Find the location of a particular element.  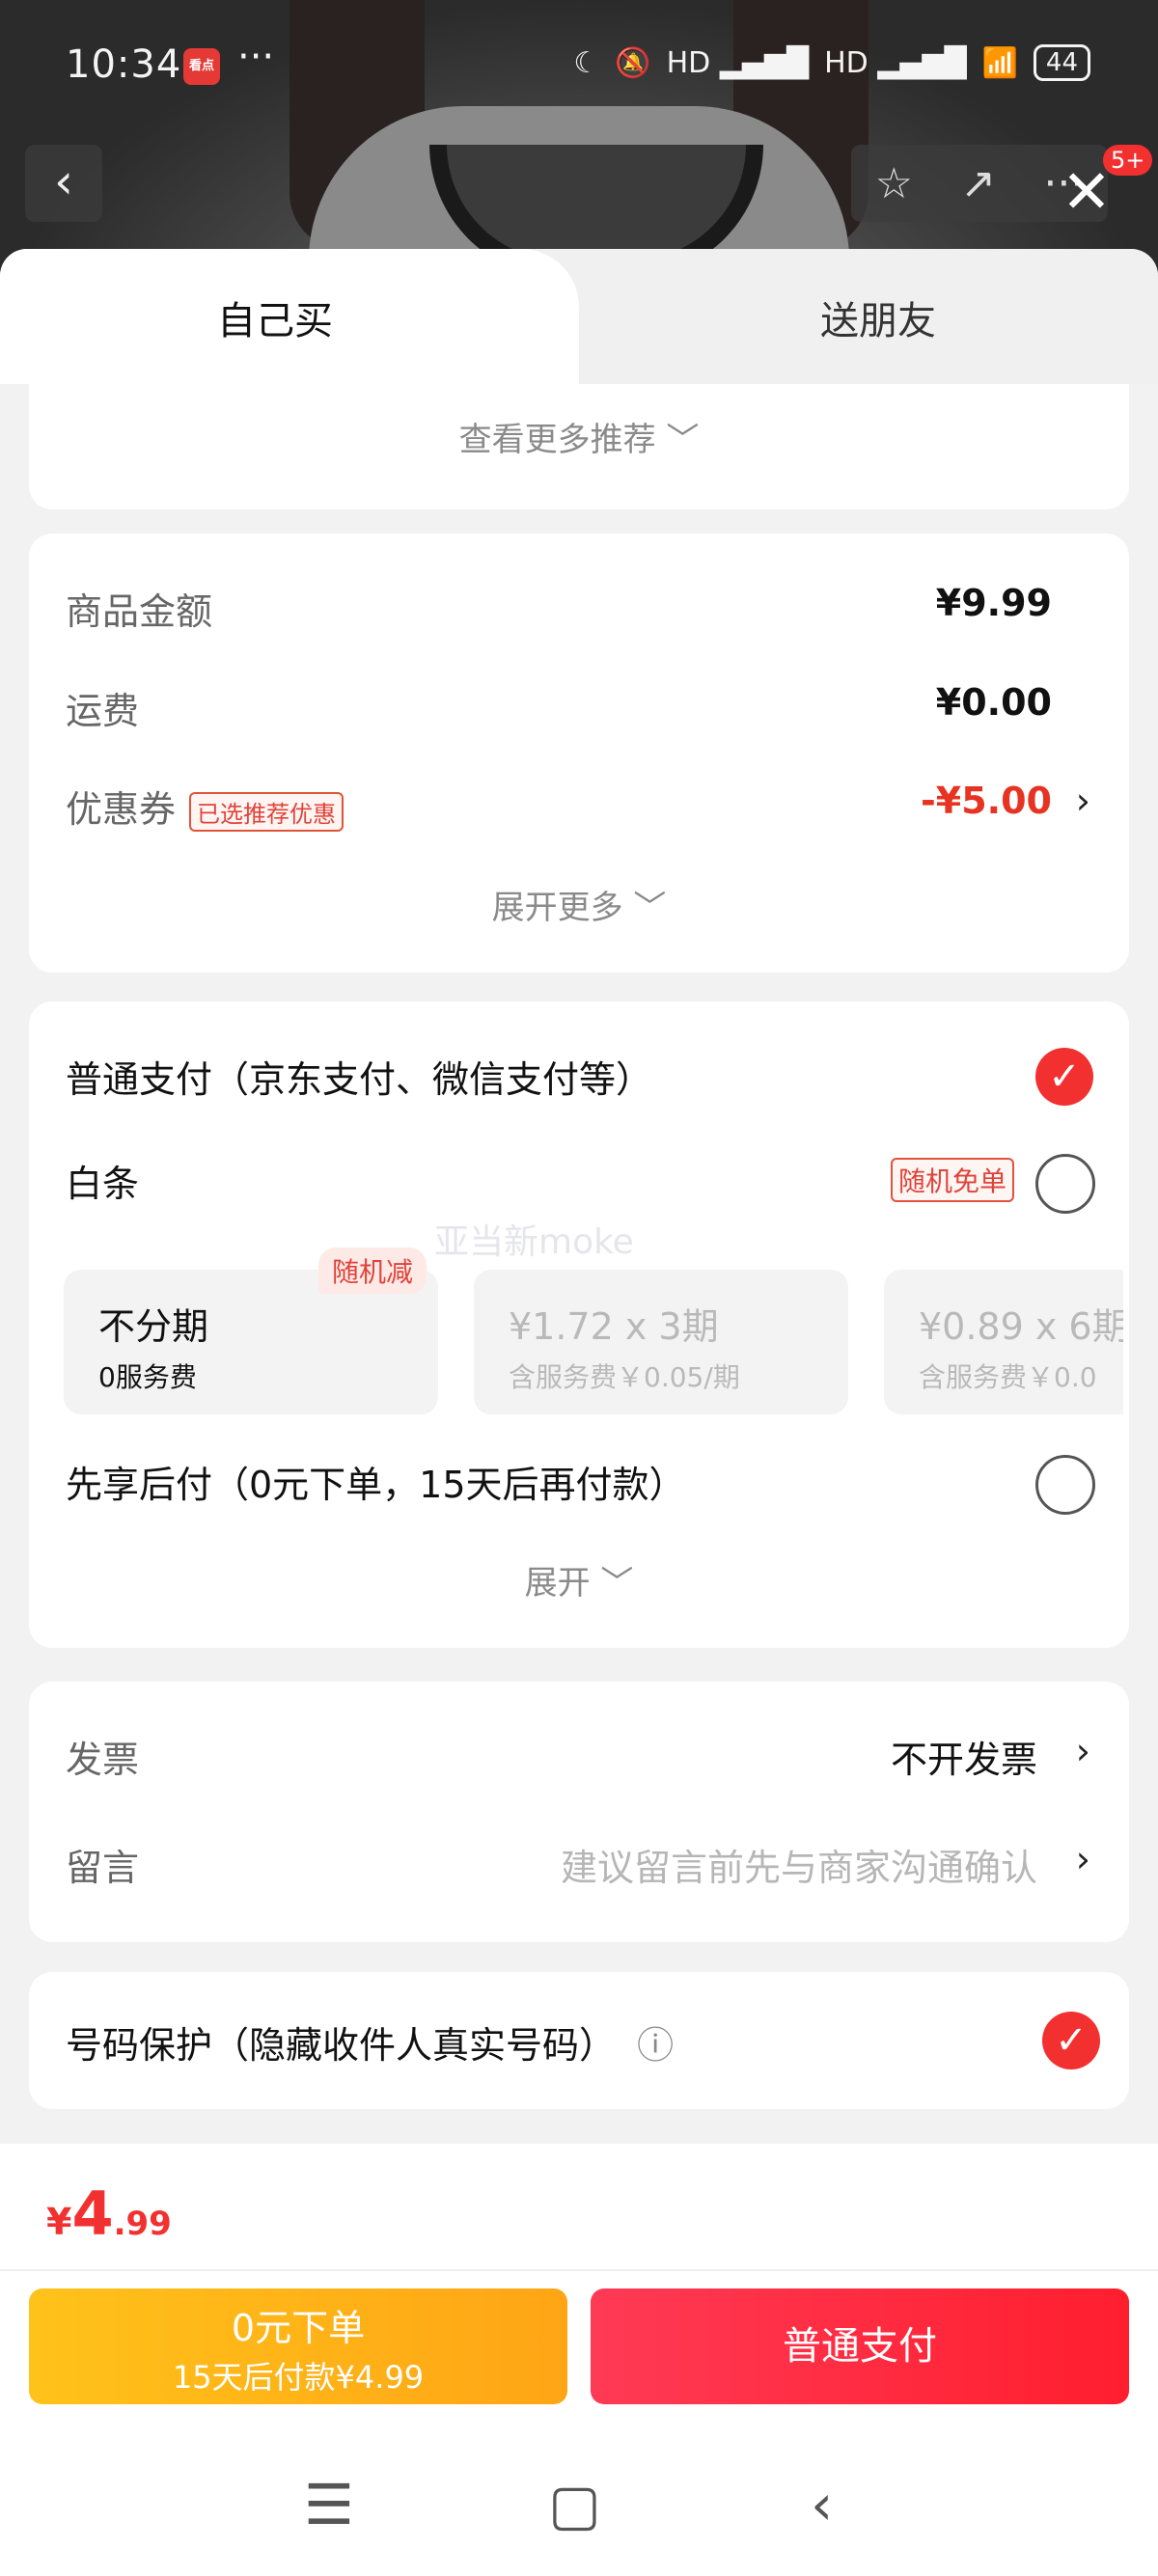

coupon-selected-tag: 已选推荐优惠 is located at coordinates (267, 812).